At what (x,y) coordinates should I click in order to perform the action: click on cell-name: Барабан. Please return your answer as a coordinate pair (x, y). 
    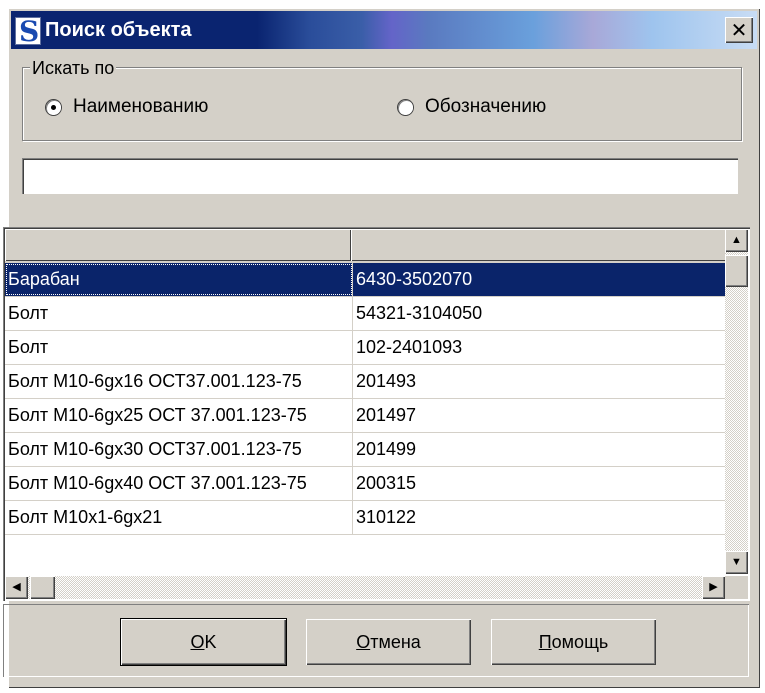
    Looking at the image, I should click on (179, 279).